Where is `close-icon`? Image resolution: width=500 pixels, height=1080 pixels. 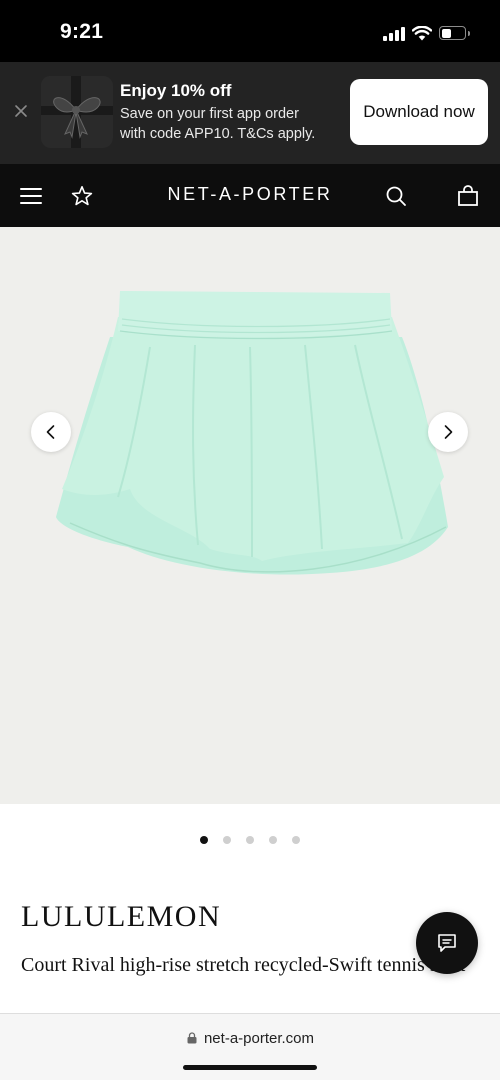
close-icon is located at coordinates (21, 111).